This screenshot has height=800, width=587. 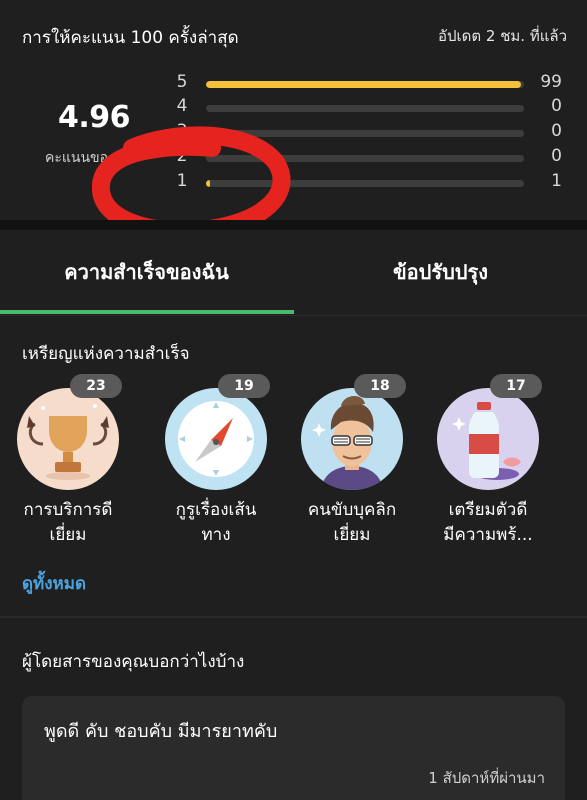 I want to click on badge-count: 19, so click(x=244, y=386).